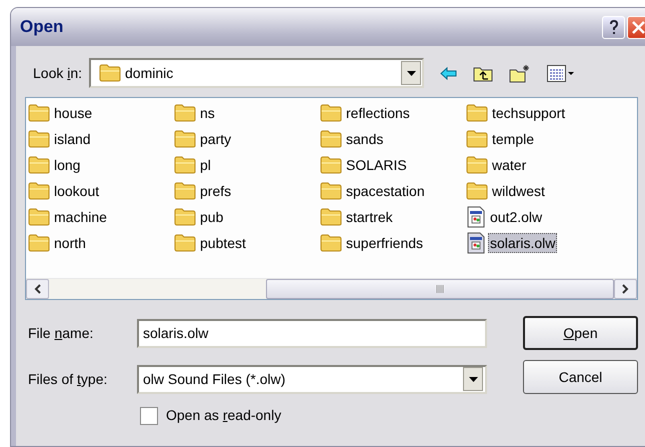 Image resolution: width=645 pixels, height=447 pixels. Describe the element at coordinates (312, 333) in the screenshot. I see `file-name-field: solaris.olw` at that location.